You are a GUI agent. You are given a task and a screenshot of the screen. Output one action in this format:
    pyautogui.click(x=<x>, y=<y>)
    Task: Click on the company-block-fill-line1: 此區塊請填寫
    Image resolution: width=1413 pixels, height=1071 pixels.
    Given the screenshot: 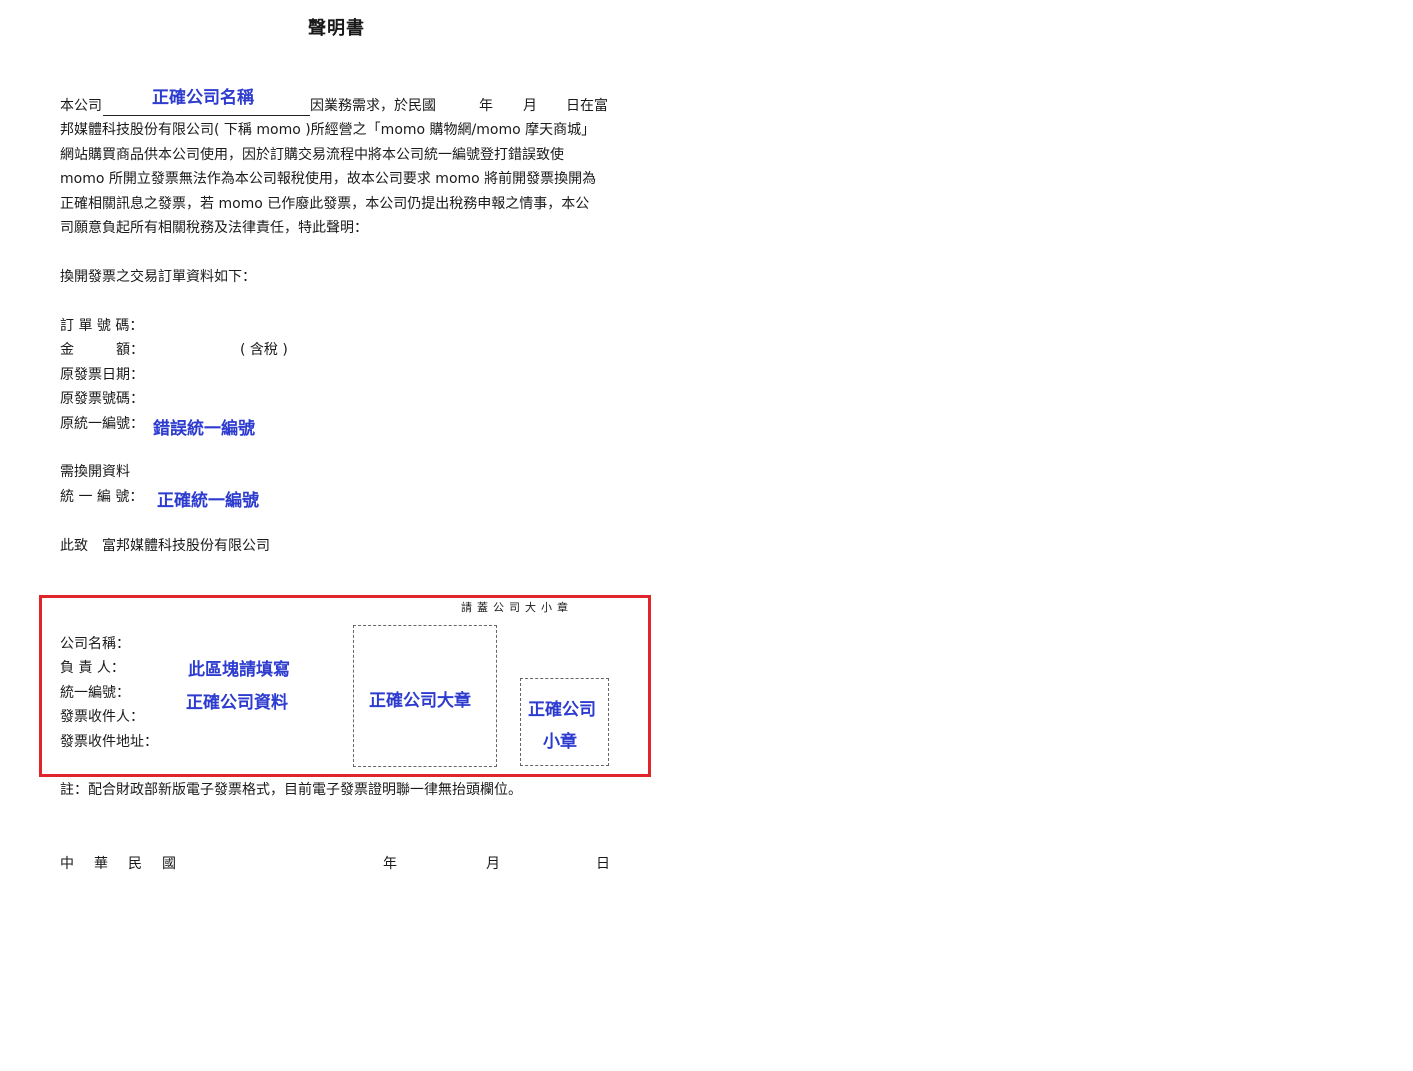 What is the action you would take?
    pyautogui.click(x=239, y=670)
    